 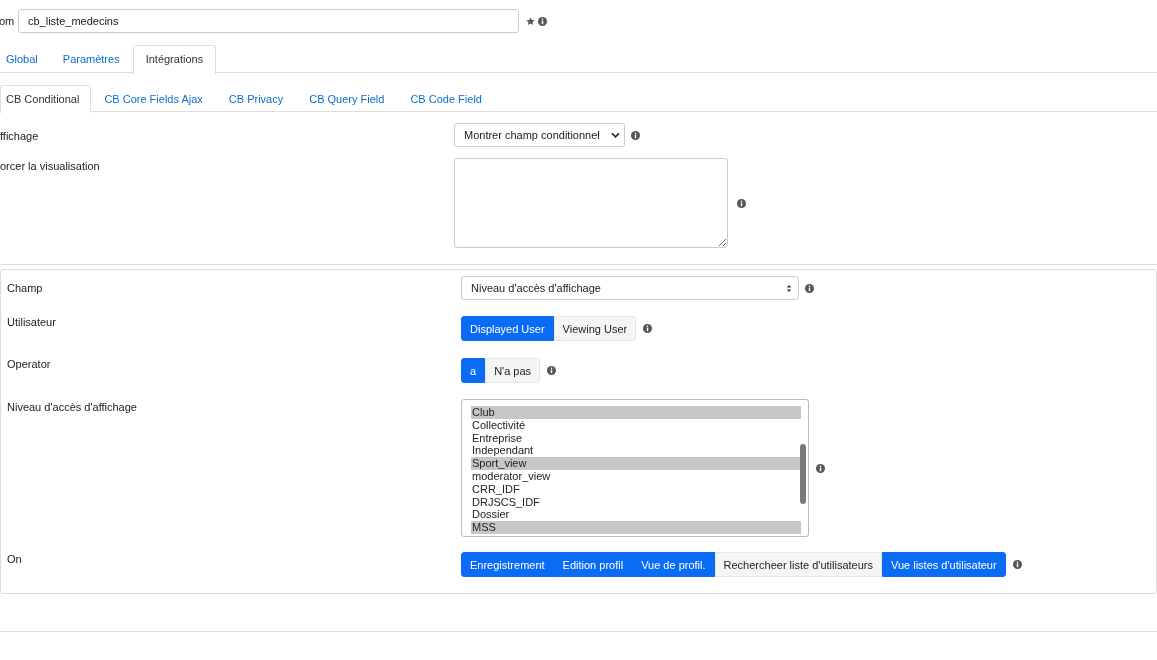 What do you see at coordinates (636, 412) in the screenshot?
I see `list-option: Club` at bounding box center [636, 412].